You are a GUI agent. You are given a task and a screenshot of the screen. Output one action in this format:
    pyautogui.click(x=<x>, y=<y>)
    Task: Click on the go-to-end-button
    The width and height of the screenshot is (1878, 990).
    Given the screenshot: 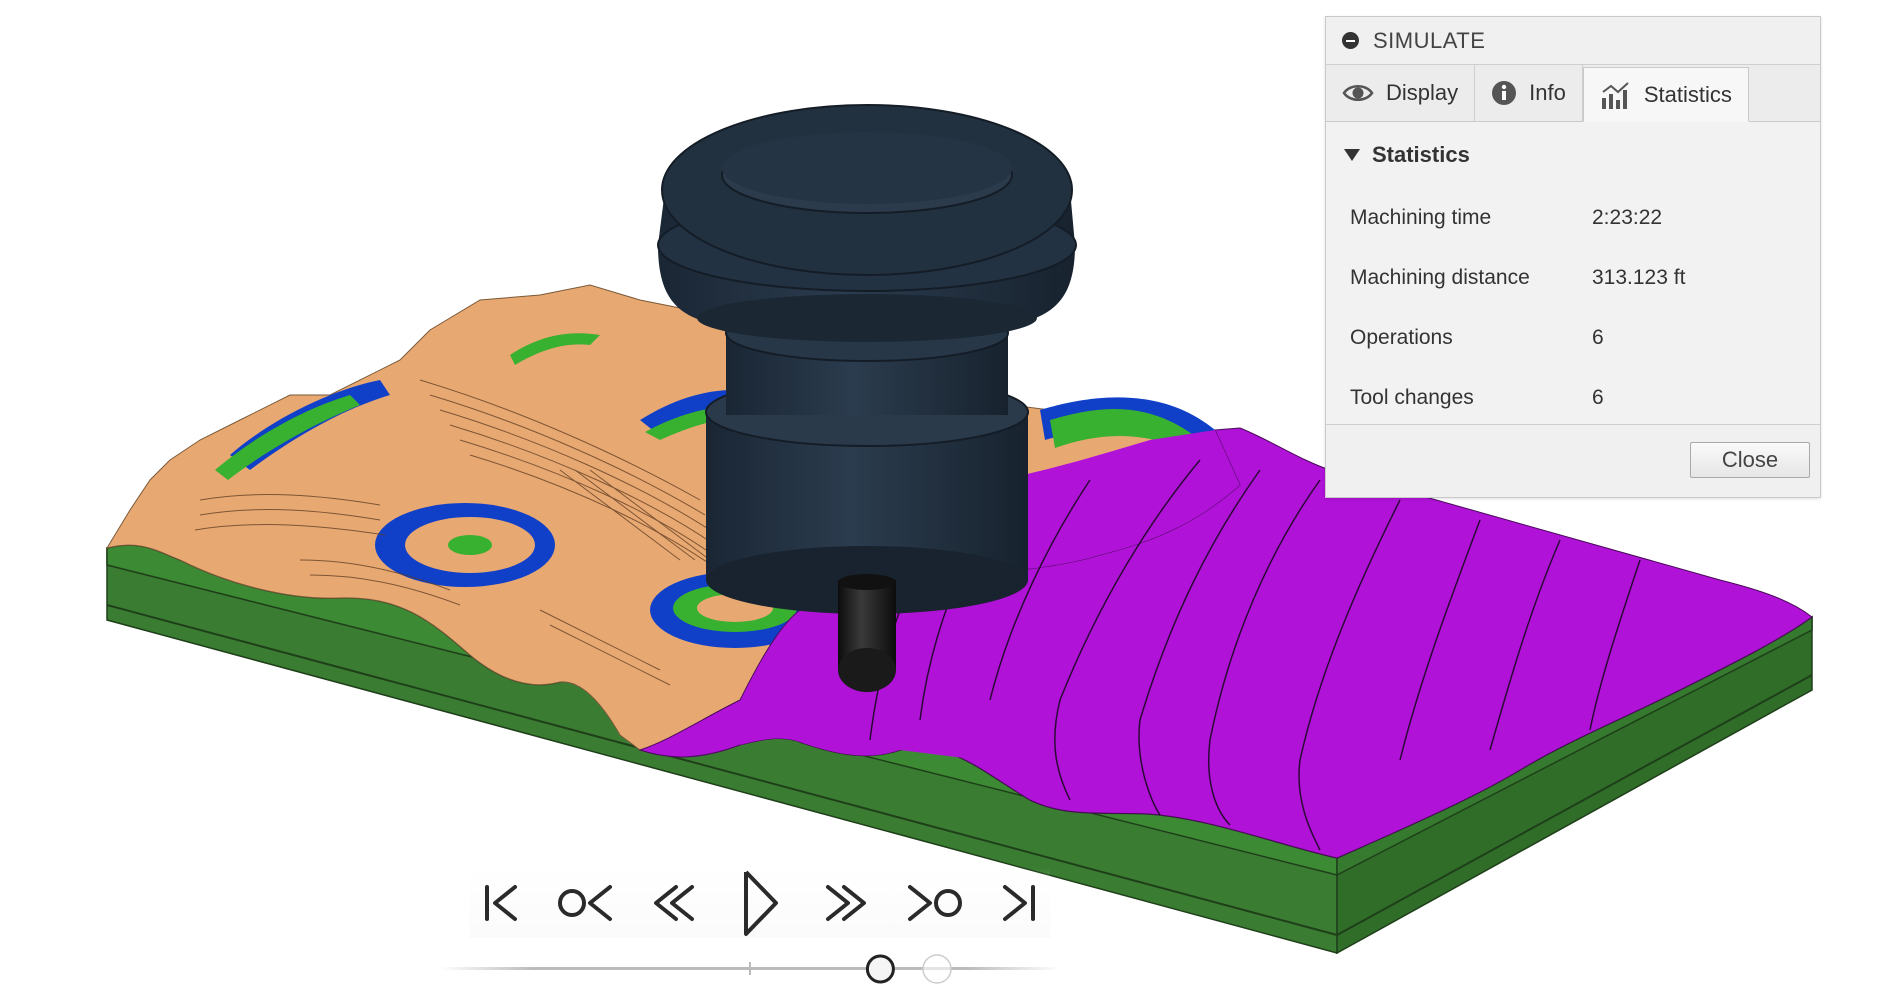 What is the action you would take?
    pyautogui.click(x=1019, y=903)
    